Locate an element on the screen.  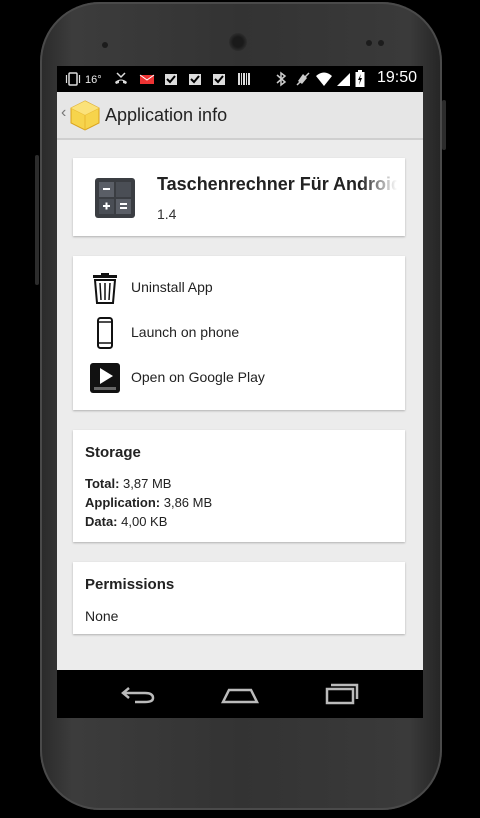
storage-data-label: Data: is located at coordinates (101, 521).